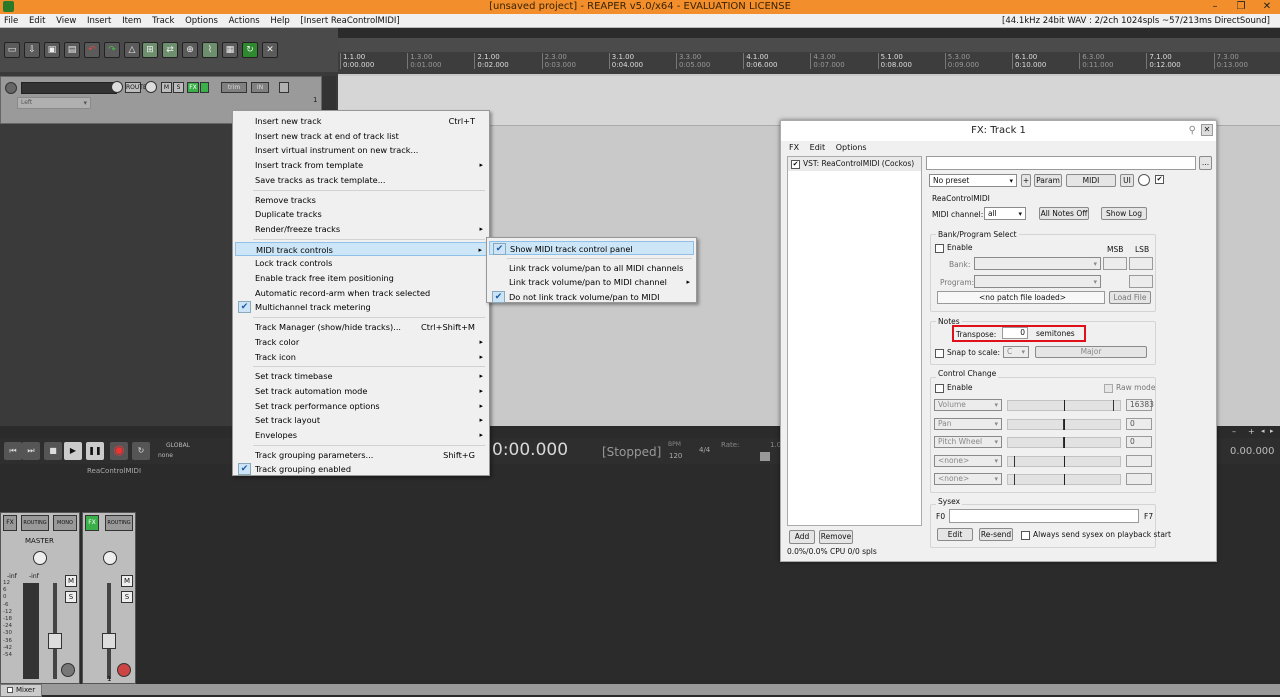 The image size is (1280, 697). I want to click on menu-item: Insert track from template ▸, so click(361, 165).